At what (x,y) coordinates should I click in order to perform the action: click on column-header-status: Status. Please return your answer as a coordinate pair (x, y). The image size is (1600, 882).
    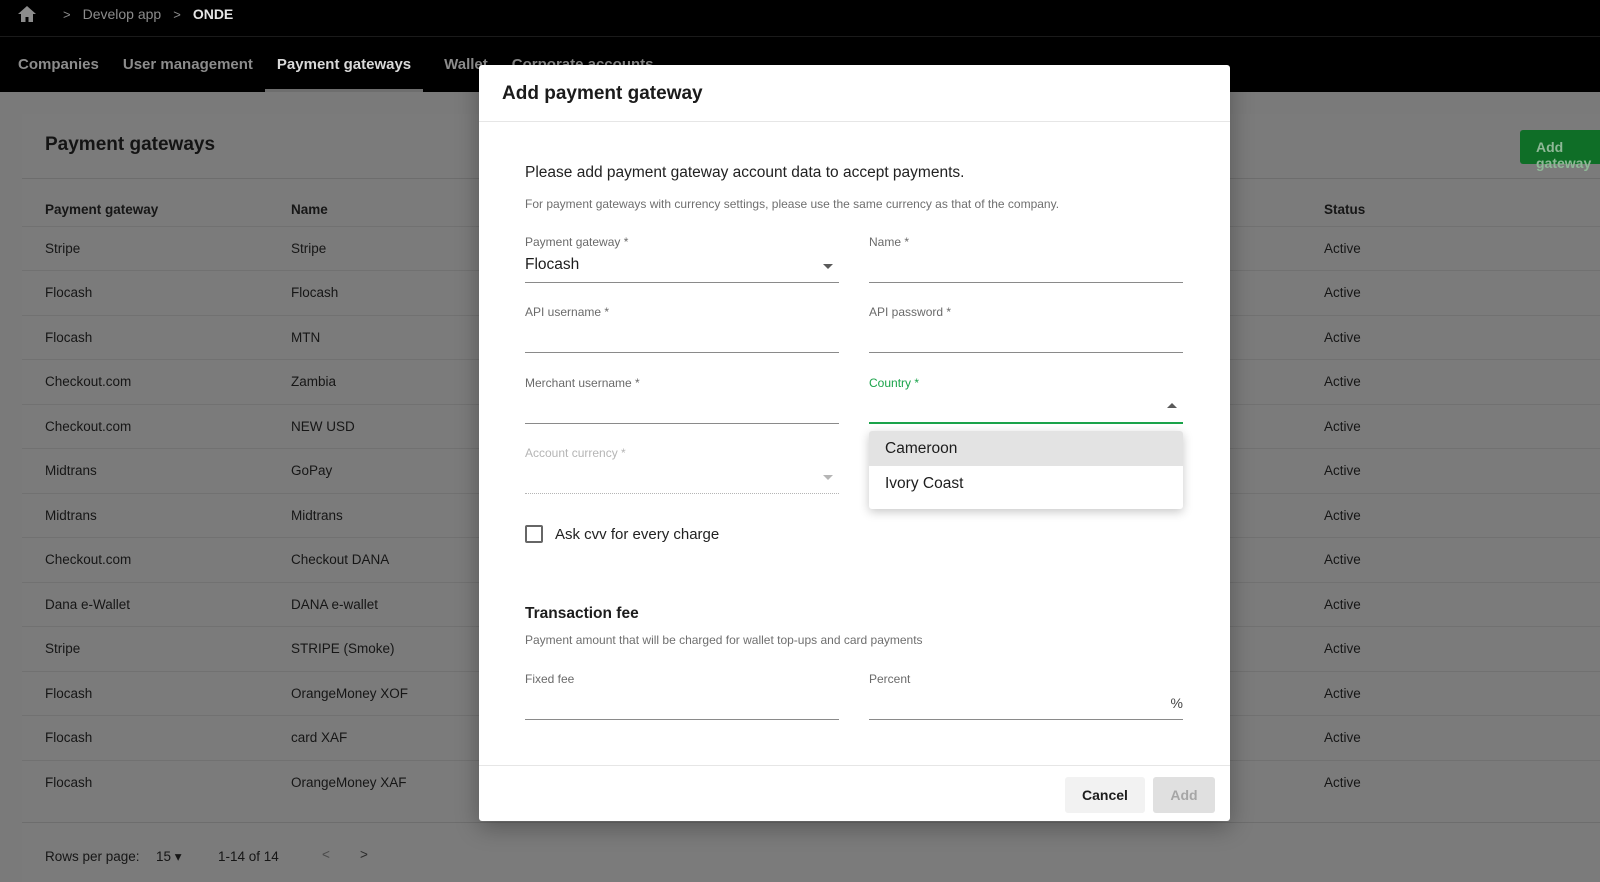
    Looking at the image, I should click on (1344, 209).